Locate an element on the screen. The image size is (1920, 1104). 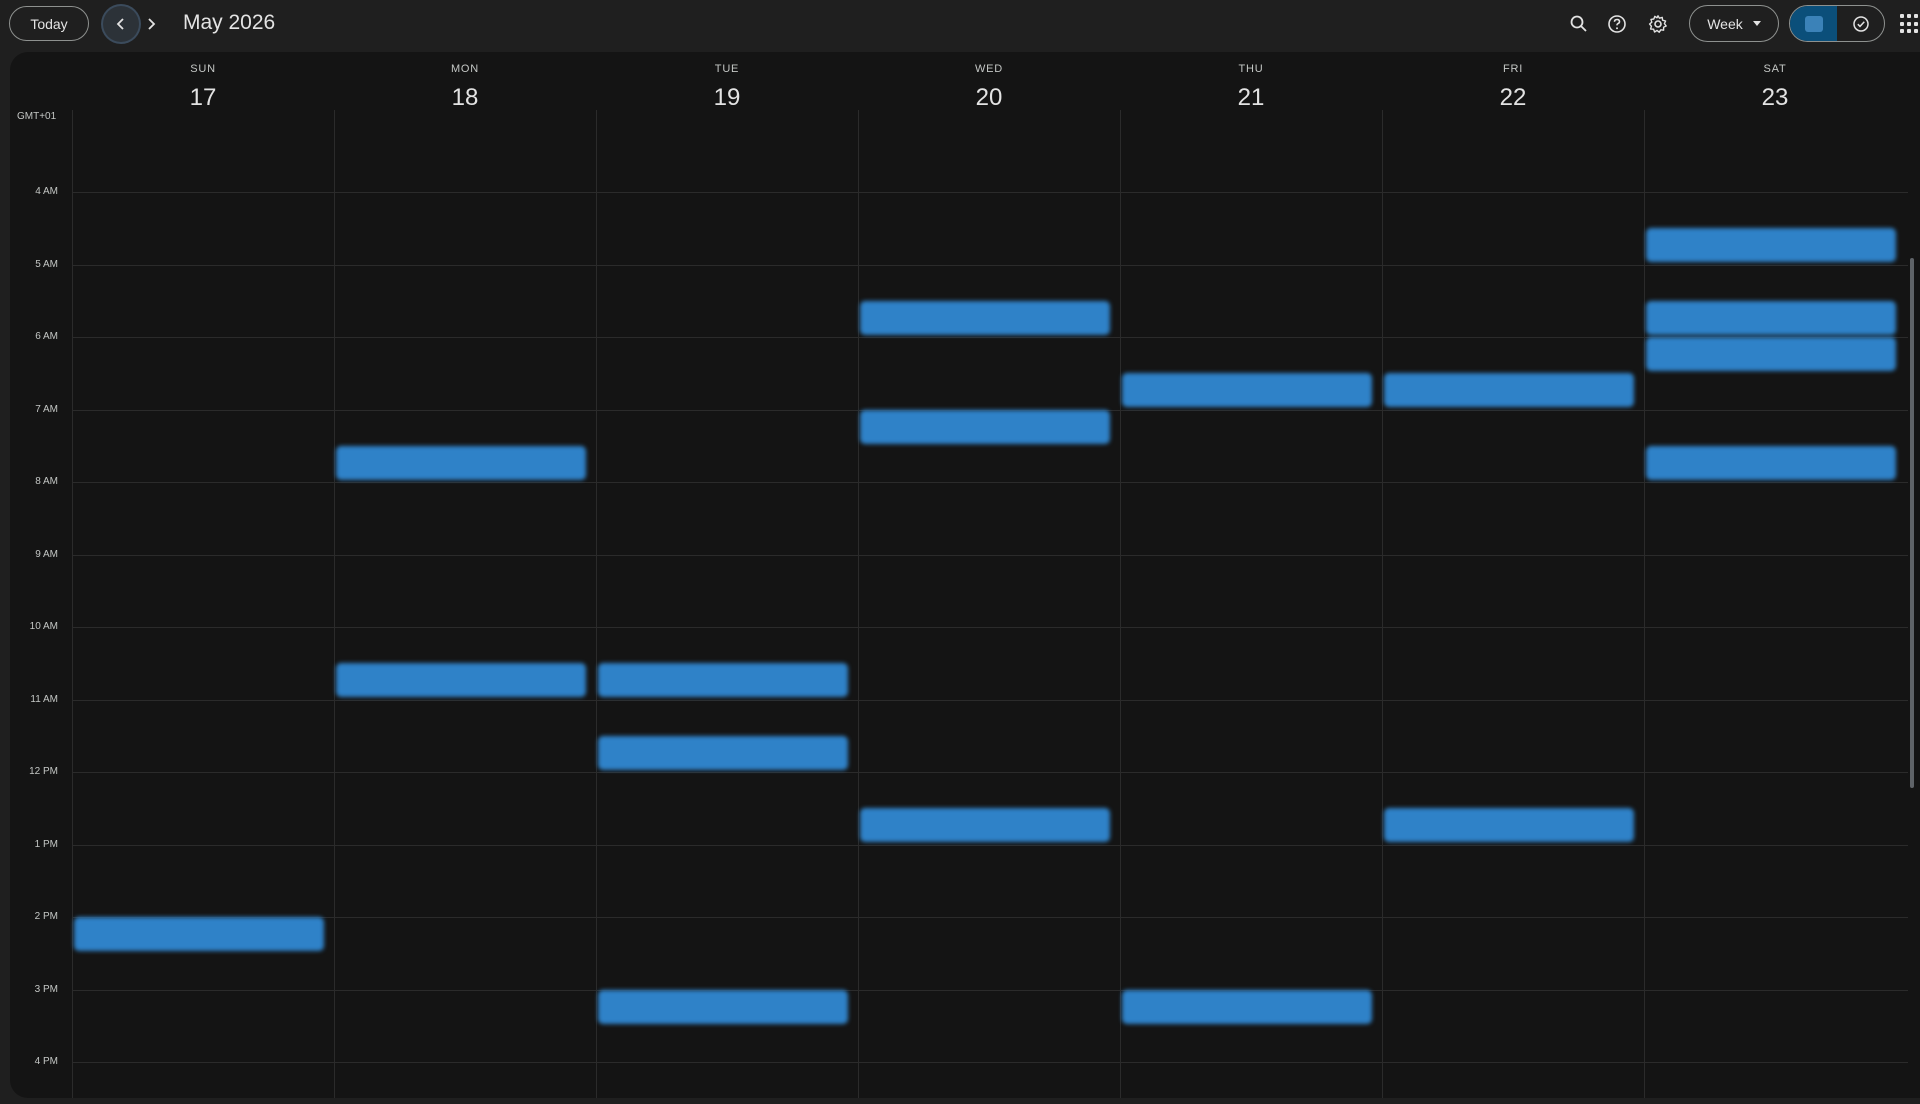
calendar-mode-button is located at coordinates (1813, 23).